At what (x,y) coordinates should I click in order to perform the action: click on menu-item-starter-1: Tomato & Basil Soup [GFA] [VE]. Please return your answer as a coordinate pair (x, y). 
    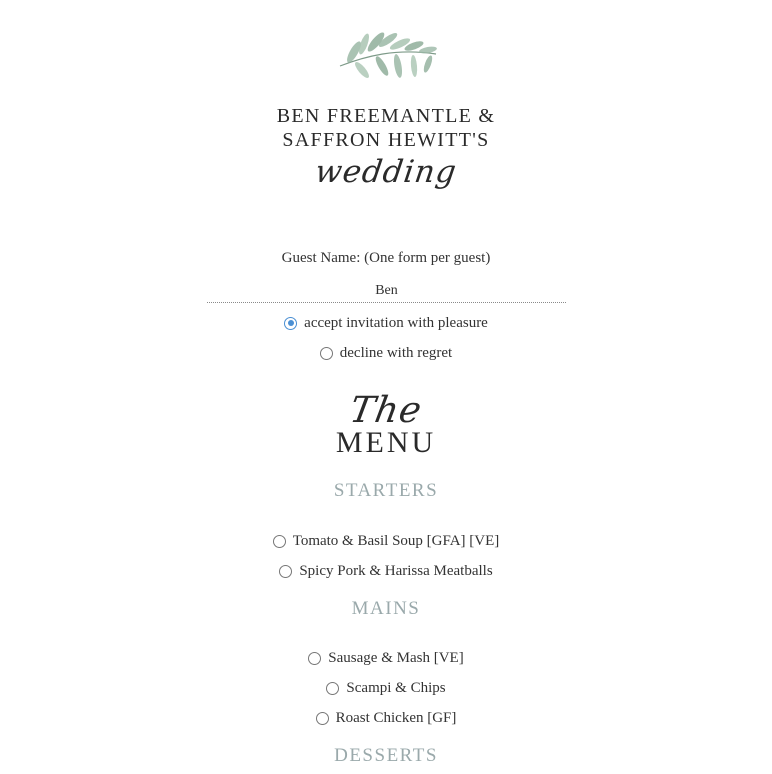
    Looking at the image, I should click on (386, 541).